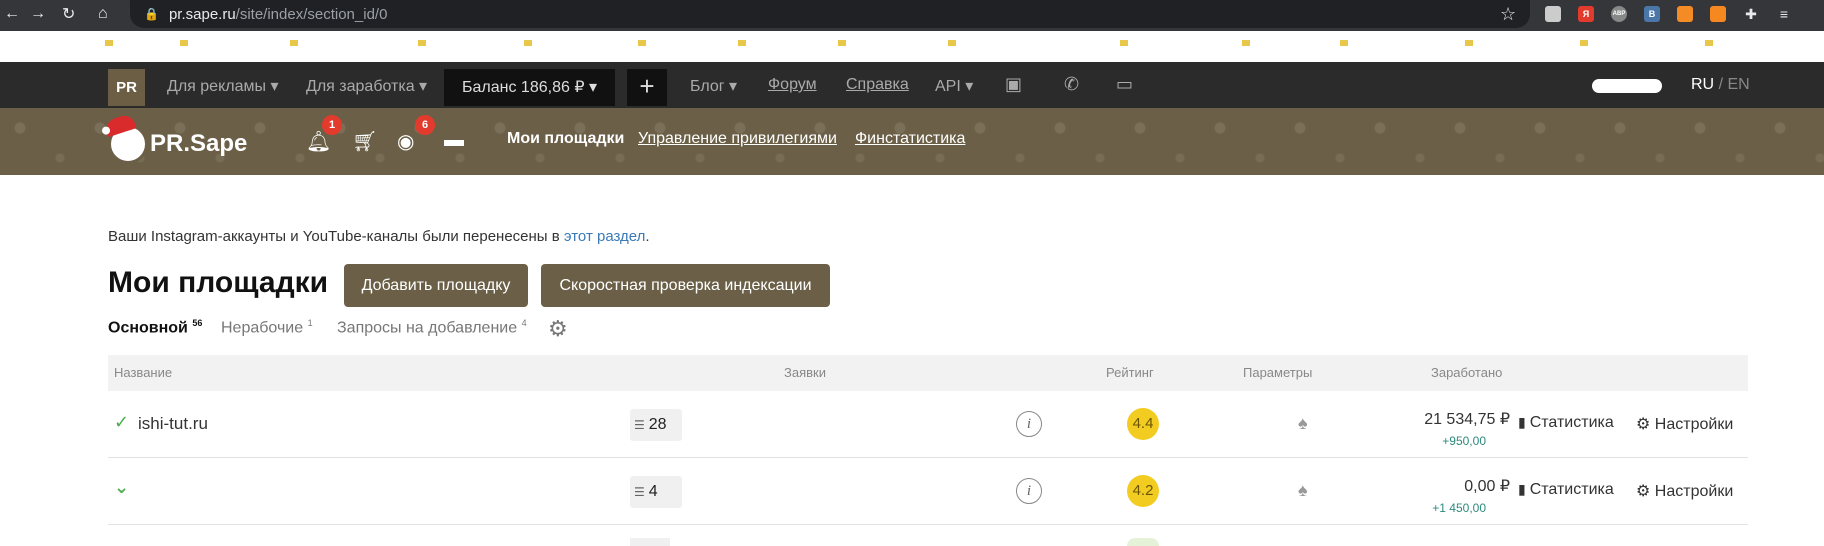 This screenshot has height=546, width=1824. I want to click on requests-list-icon: ☰, so click(639, 492).